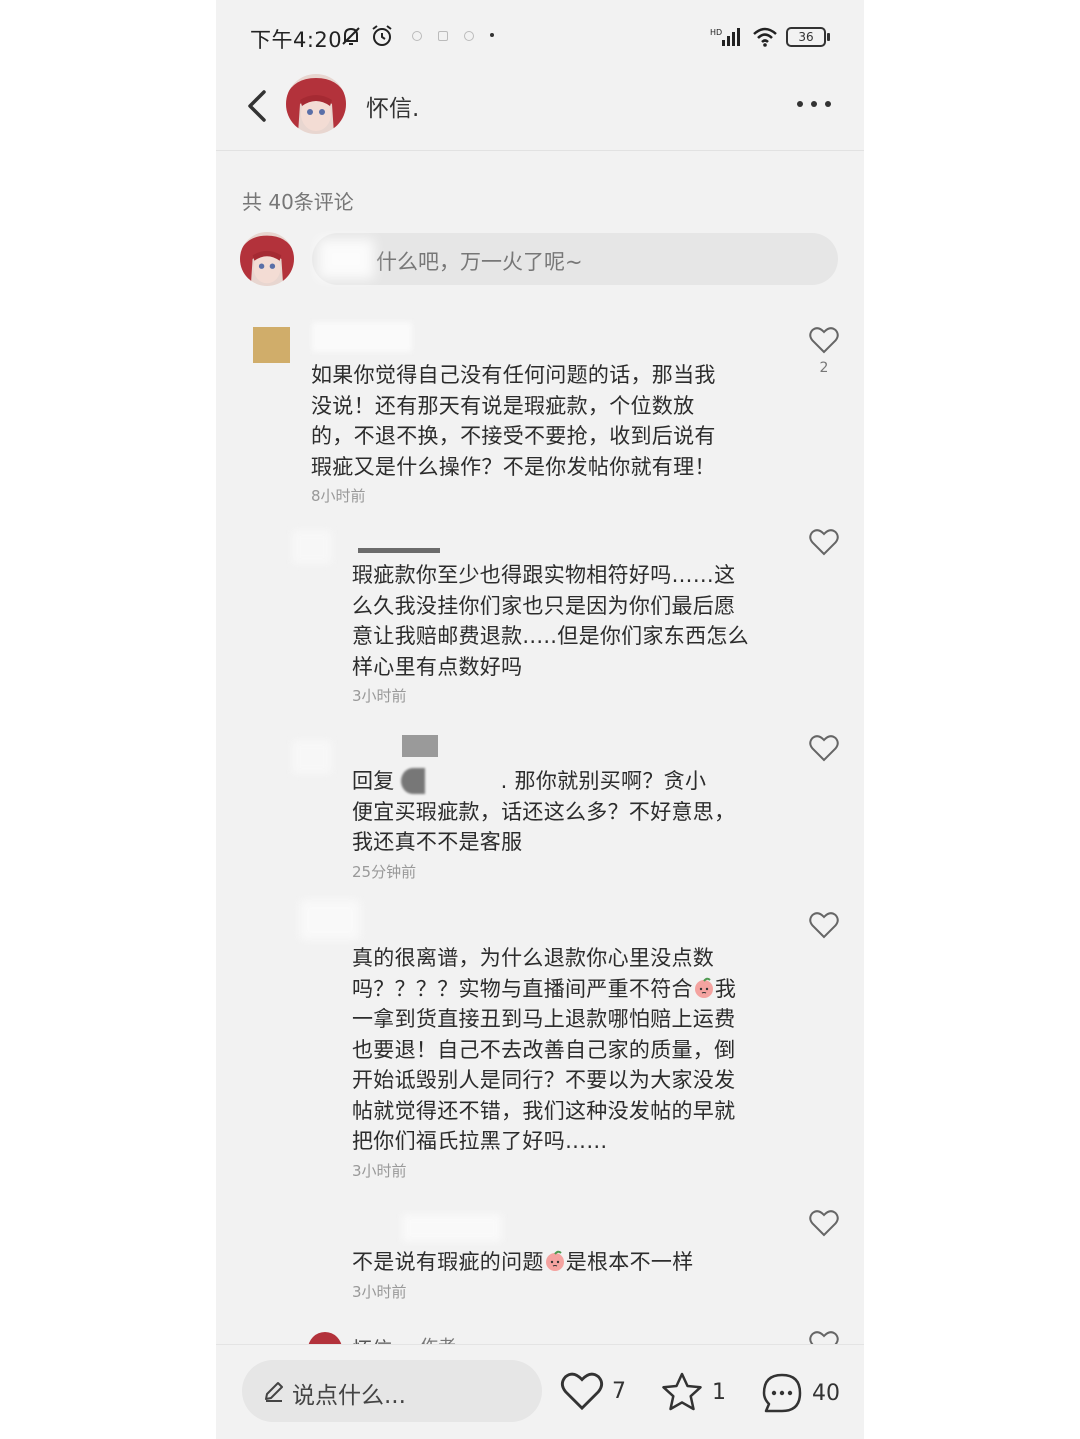 This screenshot has width=1080, height=1439. I want to click on comment-1-time: 8小时前, so click(338, 496).